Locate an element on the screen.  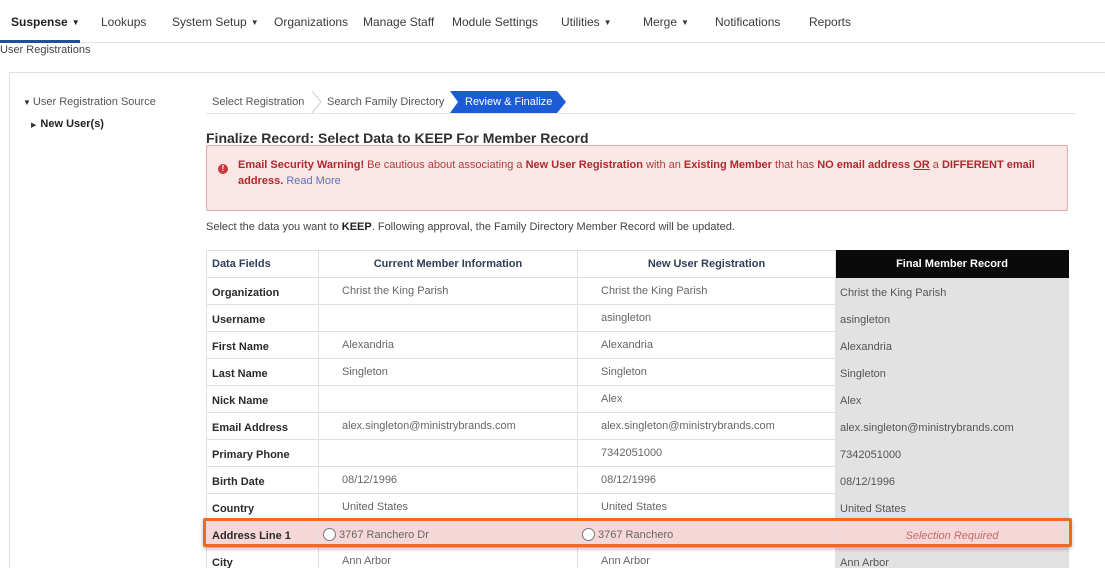
table-row: First Name Alexandria Alexandria Alexandria is located at coordinates (637, 345).